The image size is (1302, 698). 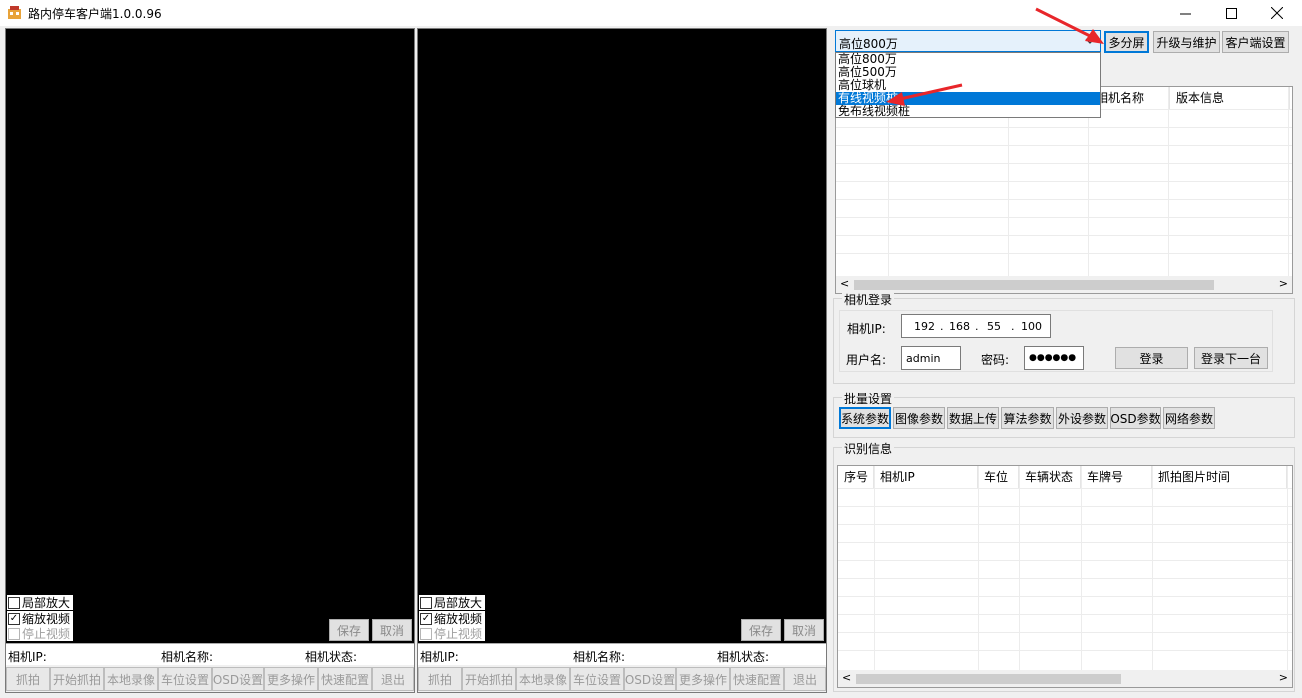 What do you see at coordinates (1082, 418) in the screenshot?
I see `tab-peripheral-params: 外设参数` at bounding box center [1082, 418].